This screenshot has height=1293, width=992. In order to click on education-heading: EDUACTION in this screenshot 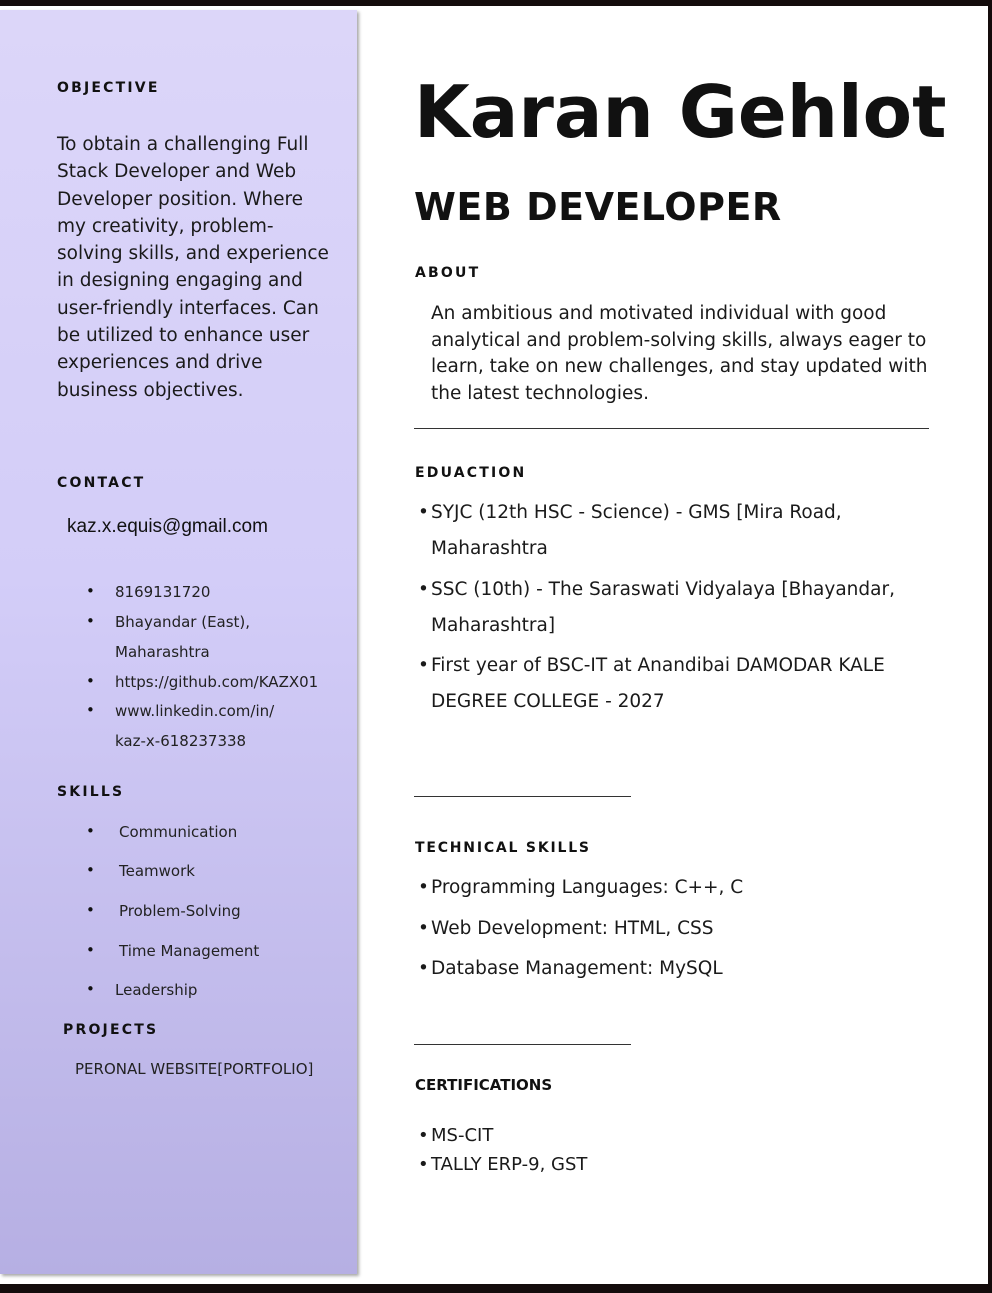, I will do `click(471, 473)`.